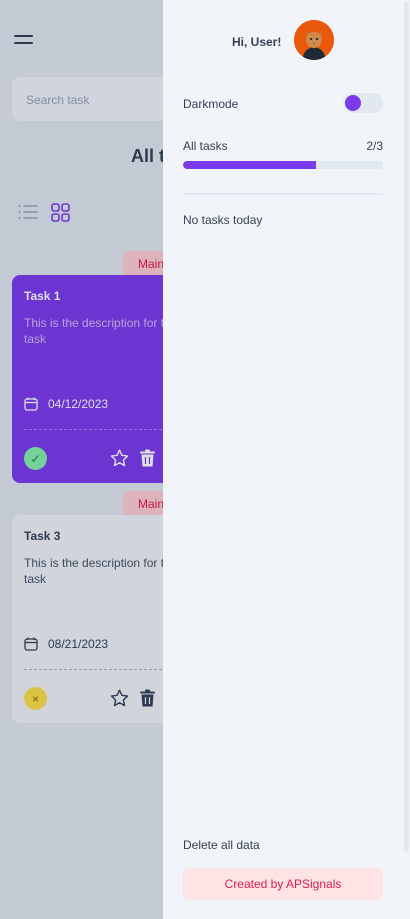 The height and width of the screenshot is (919, 410). Describe the element at coordinates (283, 884) in the screenshot. I see `credit-link: Created by APSignals` at that location.